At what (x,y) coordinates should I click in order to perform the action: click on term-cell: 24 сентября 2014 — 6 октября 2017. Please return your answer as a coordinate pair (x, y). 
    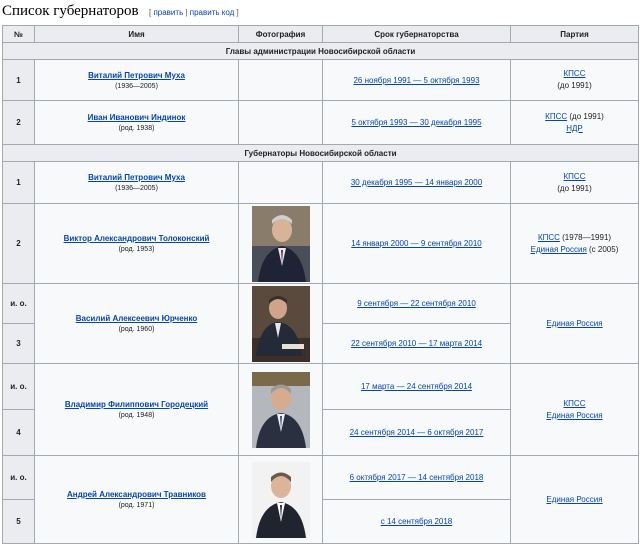
    Looking at the image, I should click on (416, 432).